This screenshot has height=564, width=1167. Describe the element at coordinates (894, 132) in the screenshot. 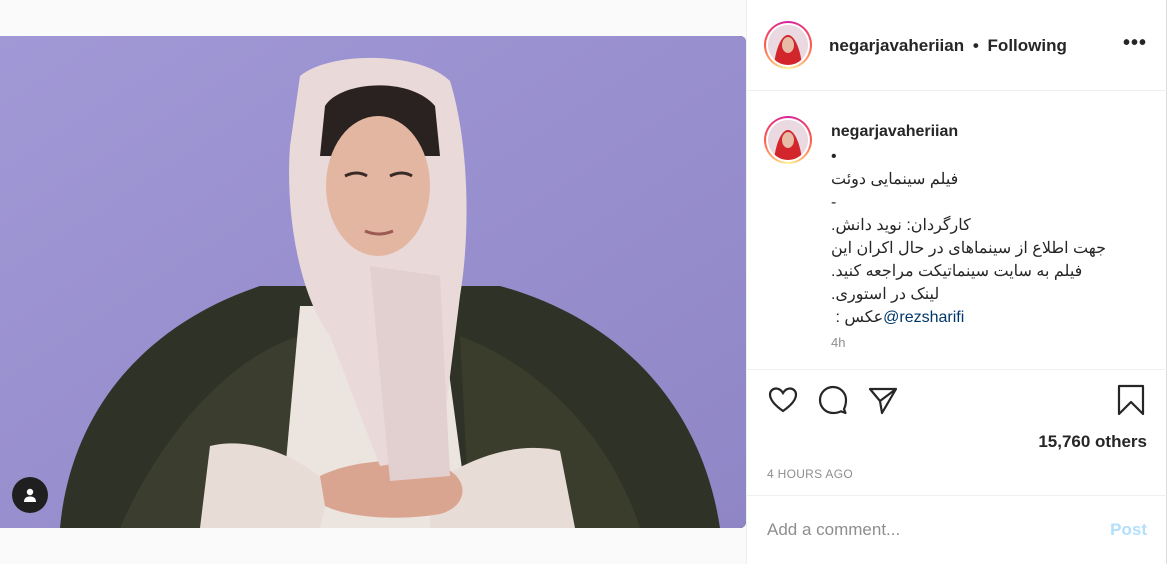

I see `caption-username-link: negarjavaheriian` at that location.